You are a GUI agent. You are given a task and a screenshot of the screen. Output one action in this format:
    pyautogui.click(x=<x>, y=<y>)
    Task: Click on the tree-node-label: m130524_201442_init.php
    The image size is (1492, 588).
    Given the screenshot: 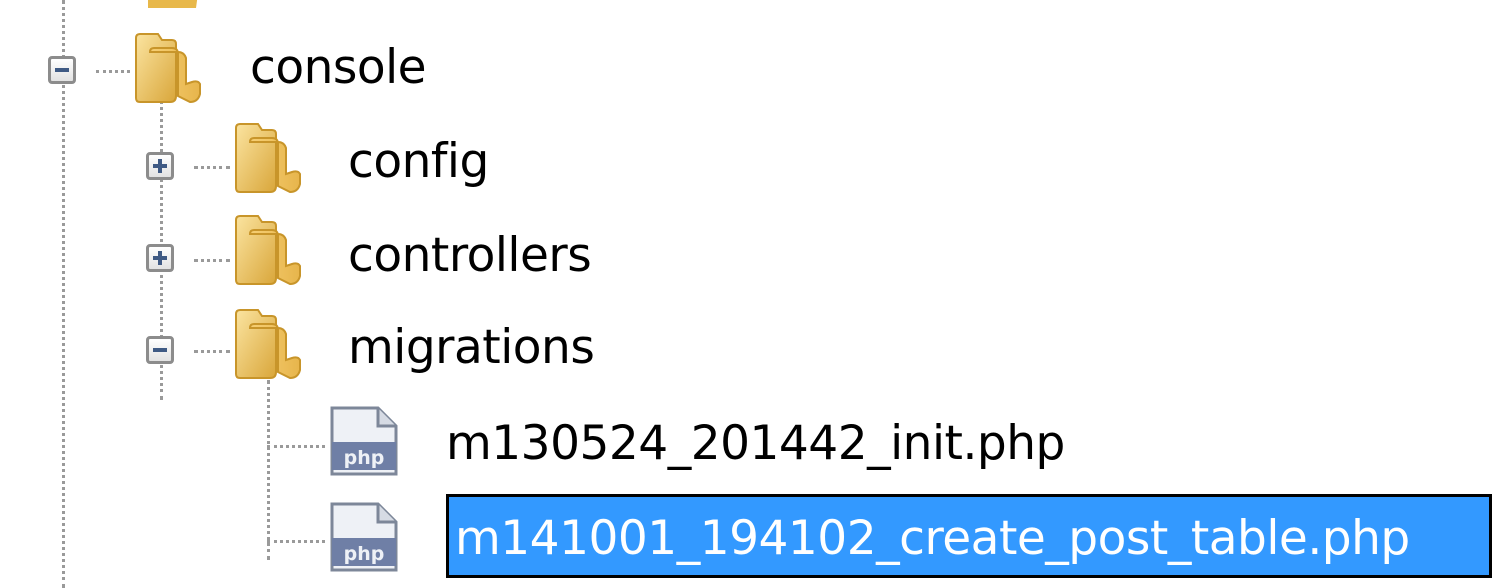 What is the action you would take?
    pyautogui.click(x=755, y=444)
    